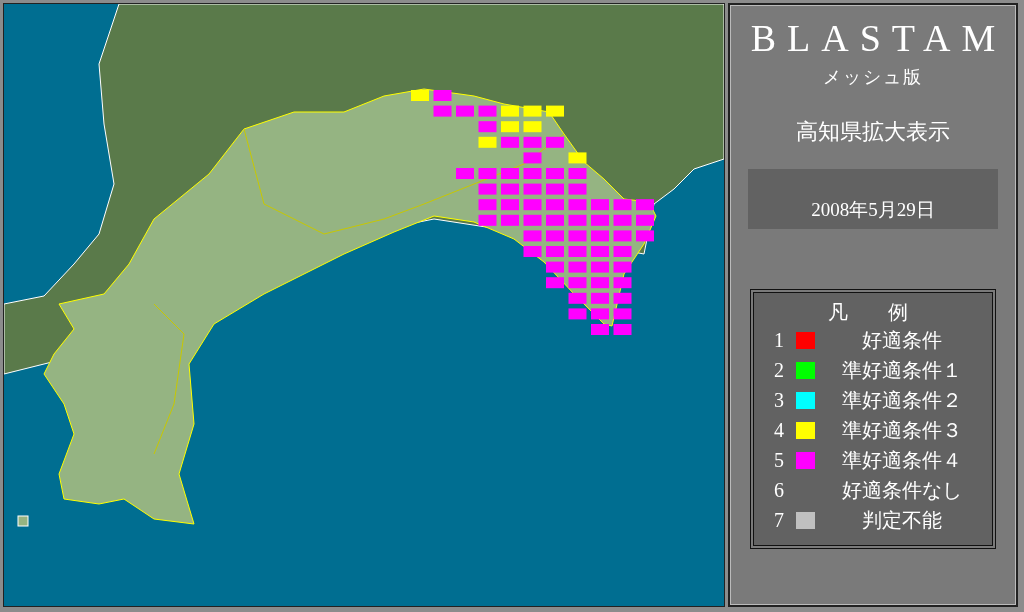  What do you see at coordinates (902, 430) in the screenshot?
I see `legend-label: 準好適条件３` at bounding box center [902, 430].